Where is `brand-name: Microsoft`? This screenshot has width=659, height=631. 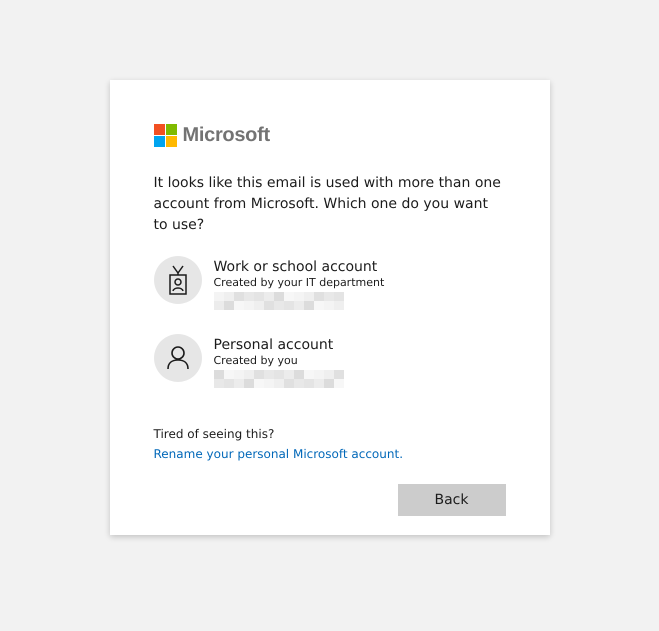
brand-name: Microsoft is located at coordinates (226, 135).